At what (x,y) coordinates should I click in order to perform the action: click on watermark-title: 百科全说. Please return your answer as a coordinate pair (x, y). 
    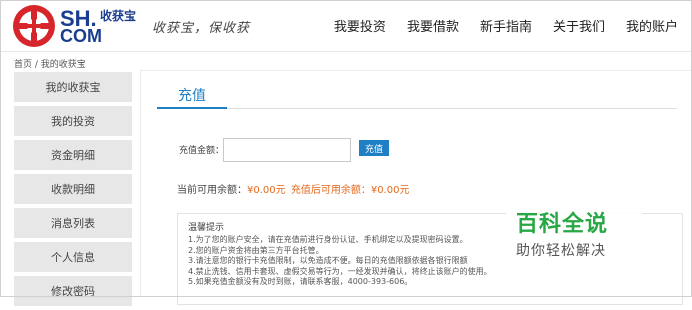
    Looking at the image, I should click on (562, 224).